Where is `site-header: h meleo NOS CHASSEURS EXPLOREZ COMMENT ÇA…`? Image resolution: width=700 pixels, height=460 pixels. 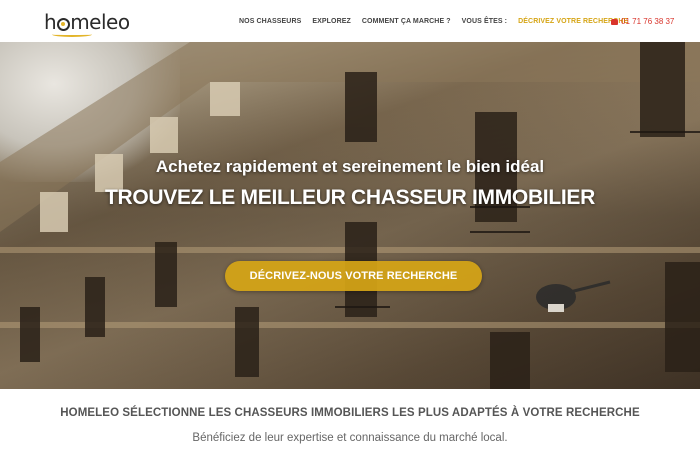
site-header: h meleo NOS CHASSEURS EXPLOREZ COMMENT ÇA… is located at coordinates (350, 21).